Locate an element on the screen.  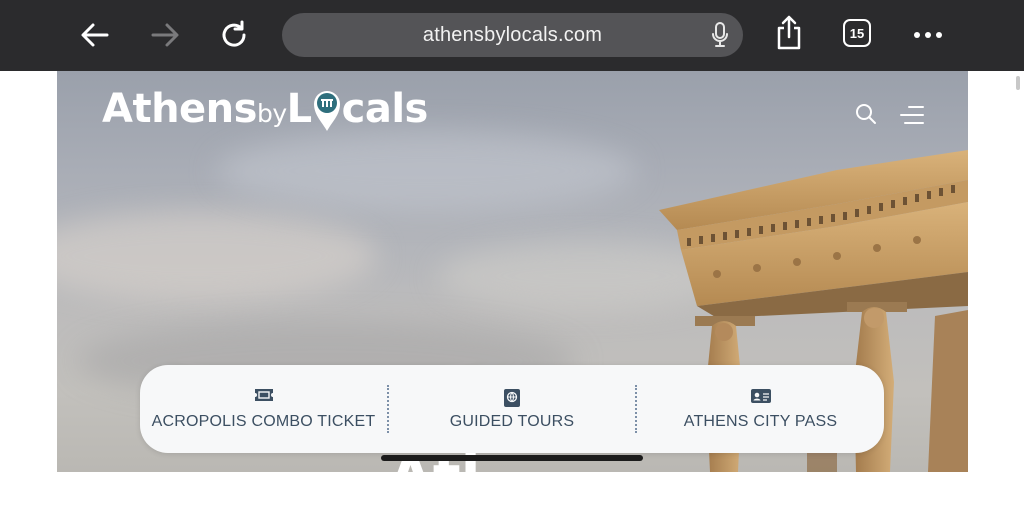
logo-text-by: by is located at coordinates (271, 113).